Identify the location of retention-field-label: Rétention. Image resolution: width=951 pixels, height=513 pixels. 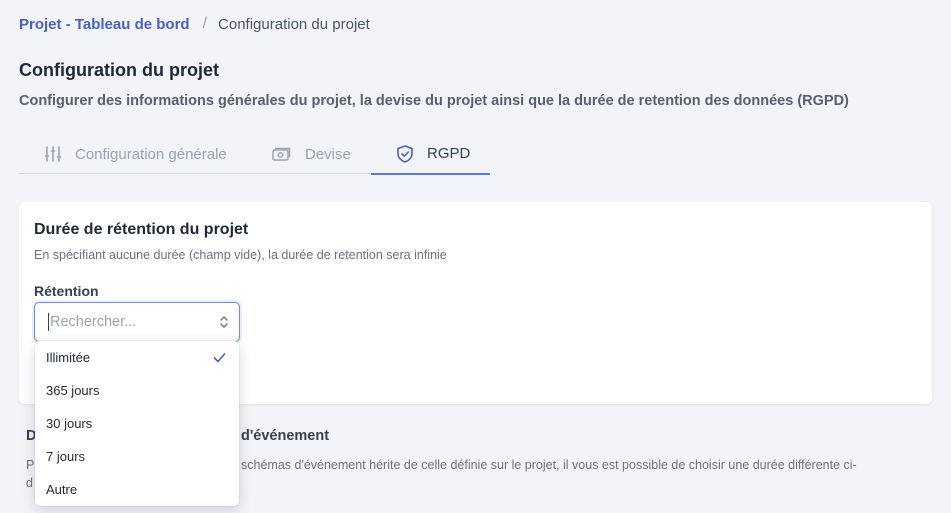
(66, 291).